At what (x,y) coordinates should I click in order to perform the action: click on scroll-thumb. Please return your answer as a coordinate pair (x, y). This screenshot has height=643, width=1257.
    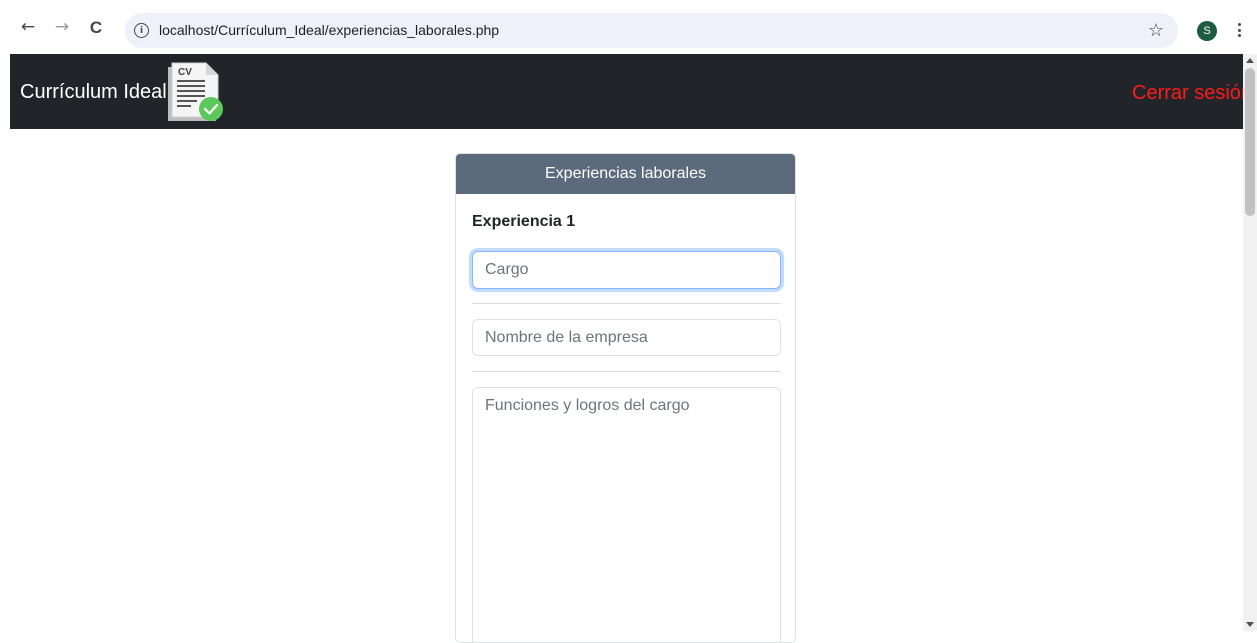
    Looking at the image, I should click on (1250, 142).